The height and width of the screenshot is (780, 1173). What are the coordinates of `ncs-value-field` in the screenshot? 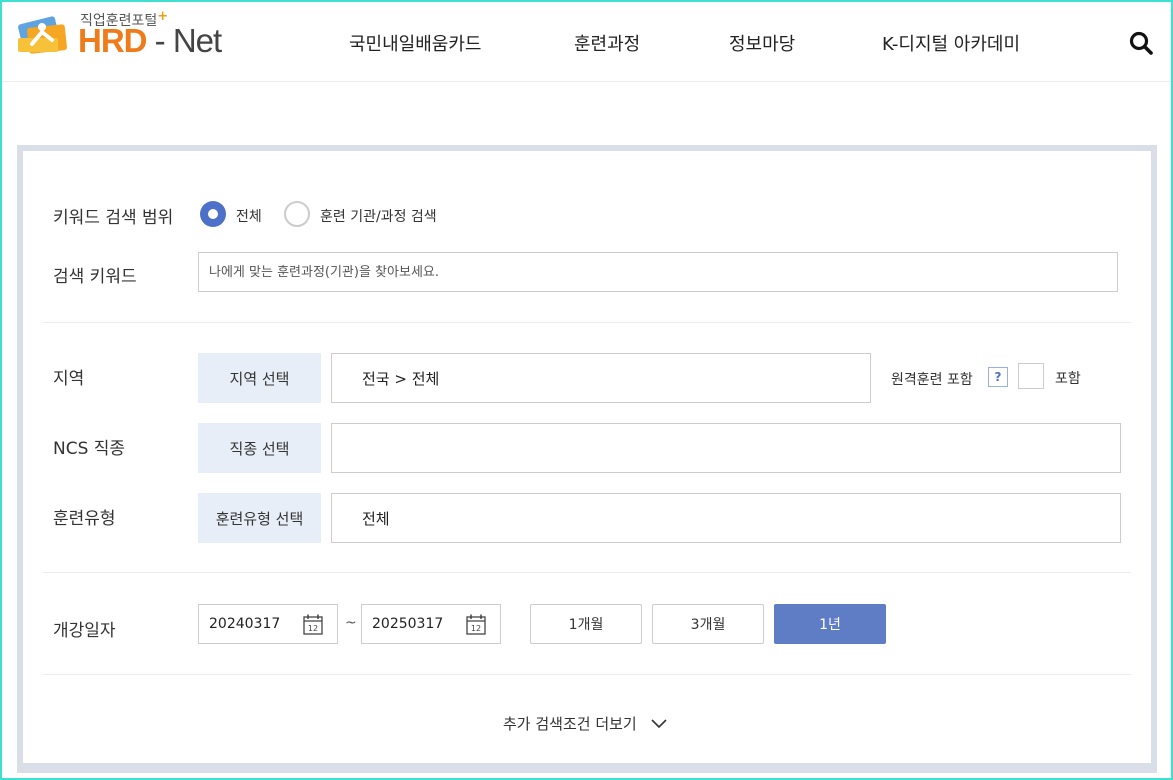 It's located at (726, 448).